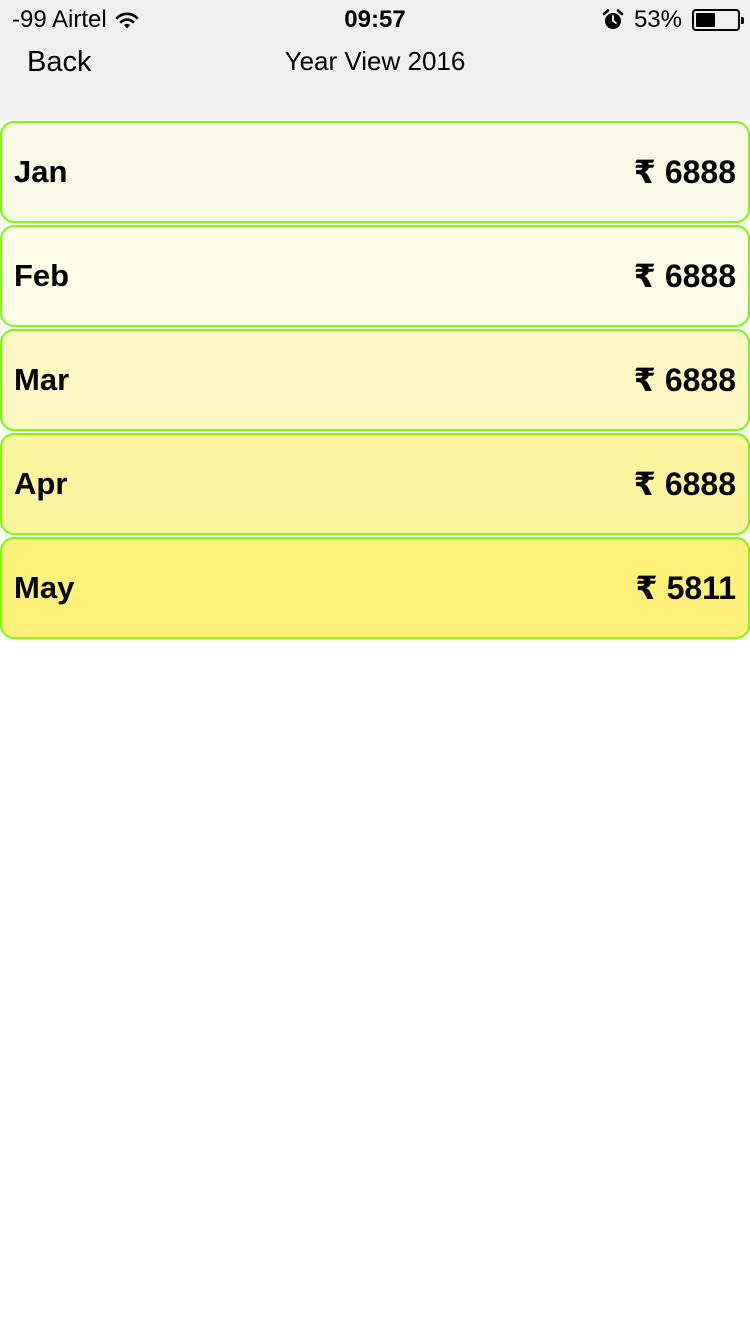 Image resolution: width=750 pixels, height=1334 pixels. I want to click on month-name: May, so click(44, 587).